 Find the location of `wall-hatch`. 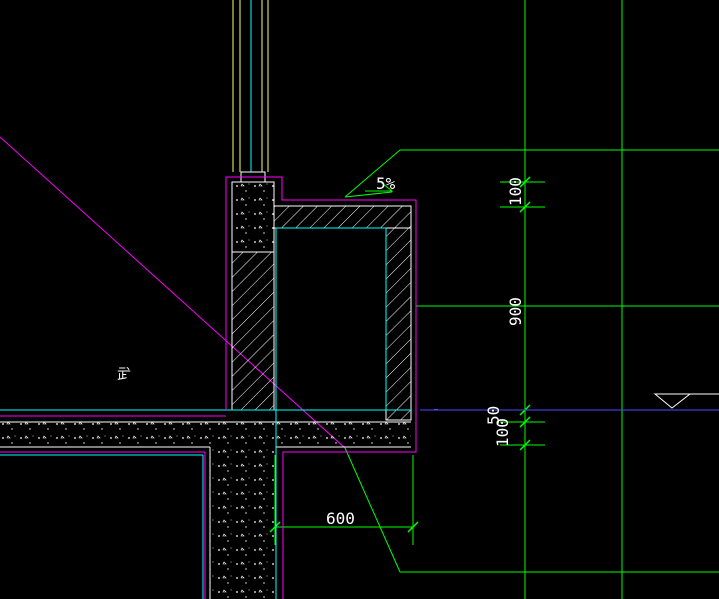

wall-hatch is located at coordinates (253, 331).